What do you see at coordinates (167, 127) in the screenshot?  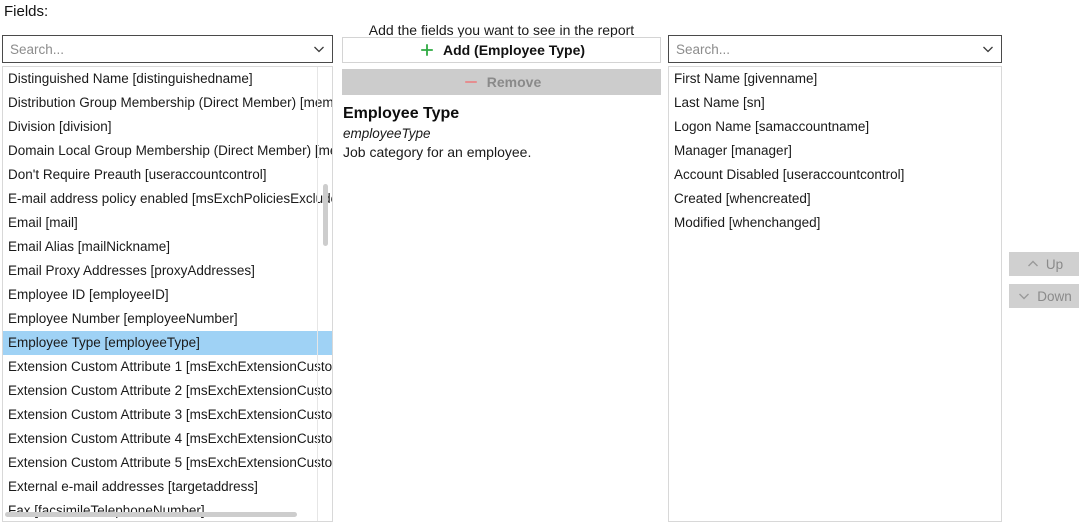 I see `available-field-list-item: Division [division]` at bounding box center [167, 127].